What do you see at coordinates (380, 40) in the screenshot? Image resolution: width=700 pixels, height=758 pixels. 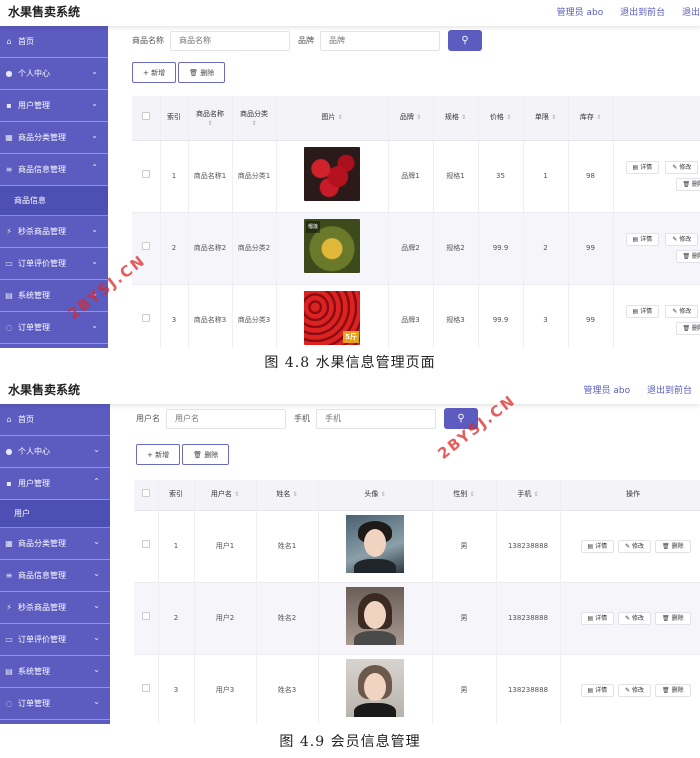 I see `brand-input` at bounding box center [380, 40].